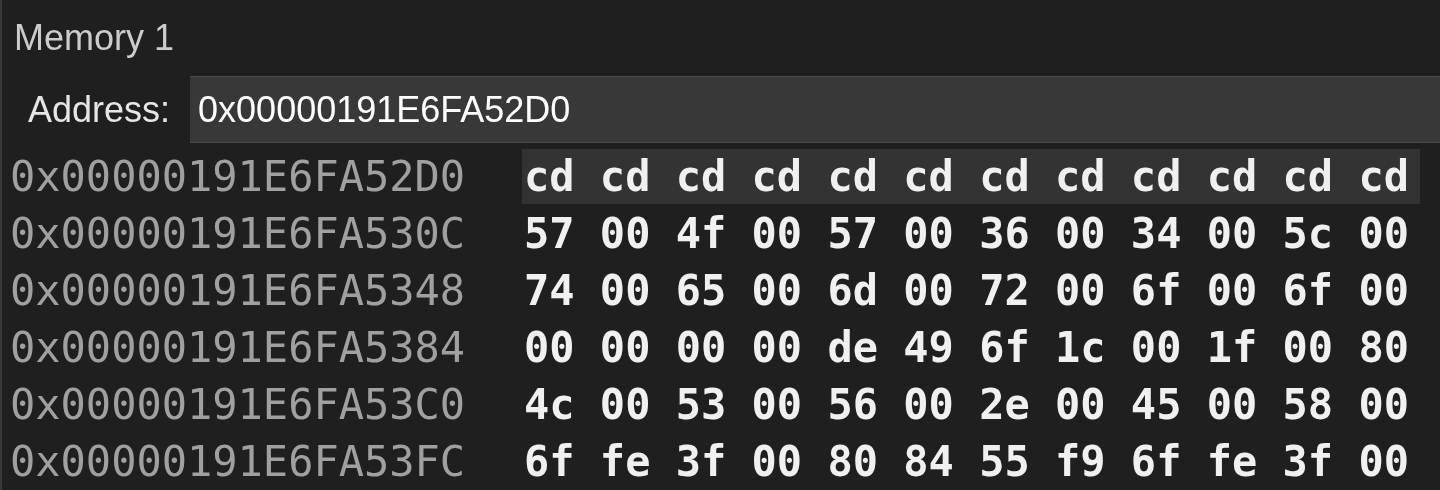 The height and width of the screenshot is (490, 1440). I want to click on memory-bytes: 57 00 4f 00 57 00 36 00 34 00 5c 00, so click(971, 233).